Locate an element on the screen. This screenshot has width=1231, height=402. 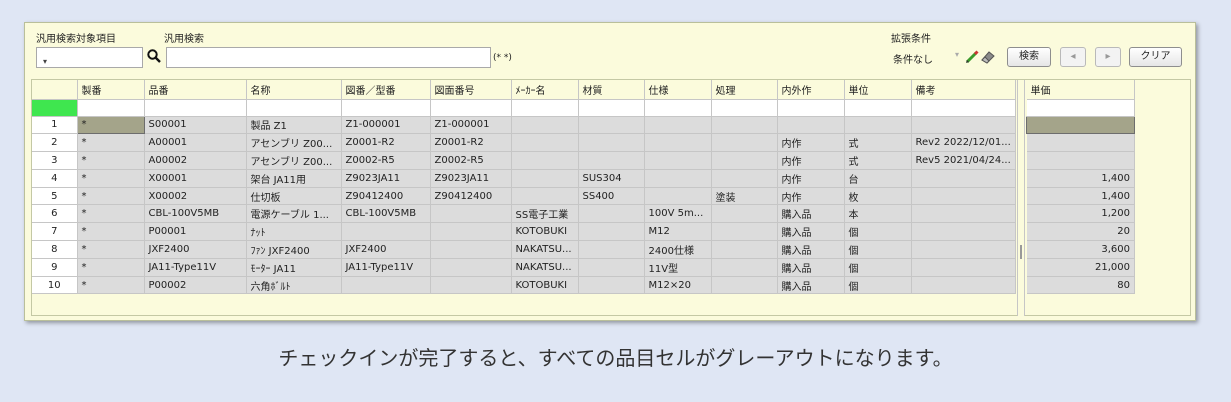
filter-cell-drawing-number is located at coordinates (471, 108).